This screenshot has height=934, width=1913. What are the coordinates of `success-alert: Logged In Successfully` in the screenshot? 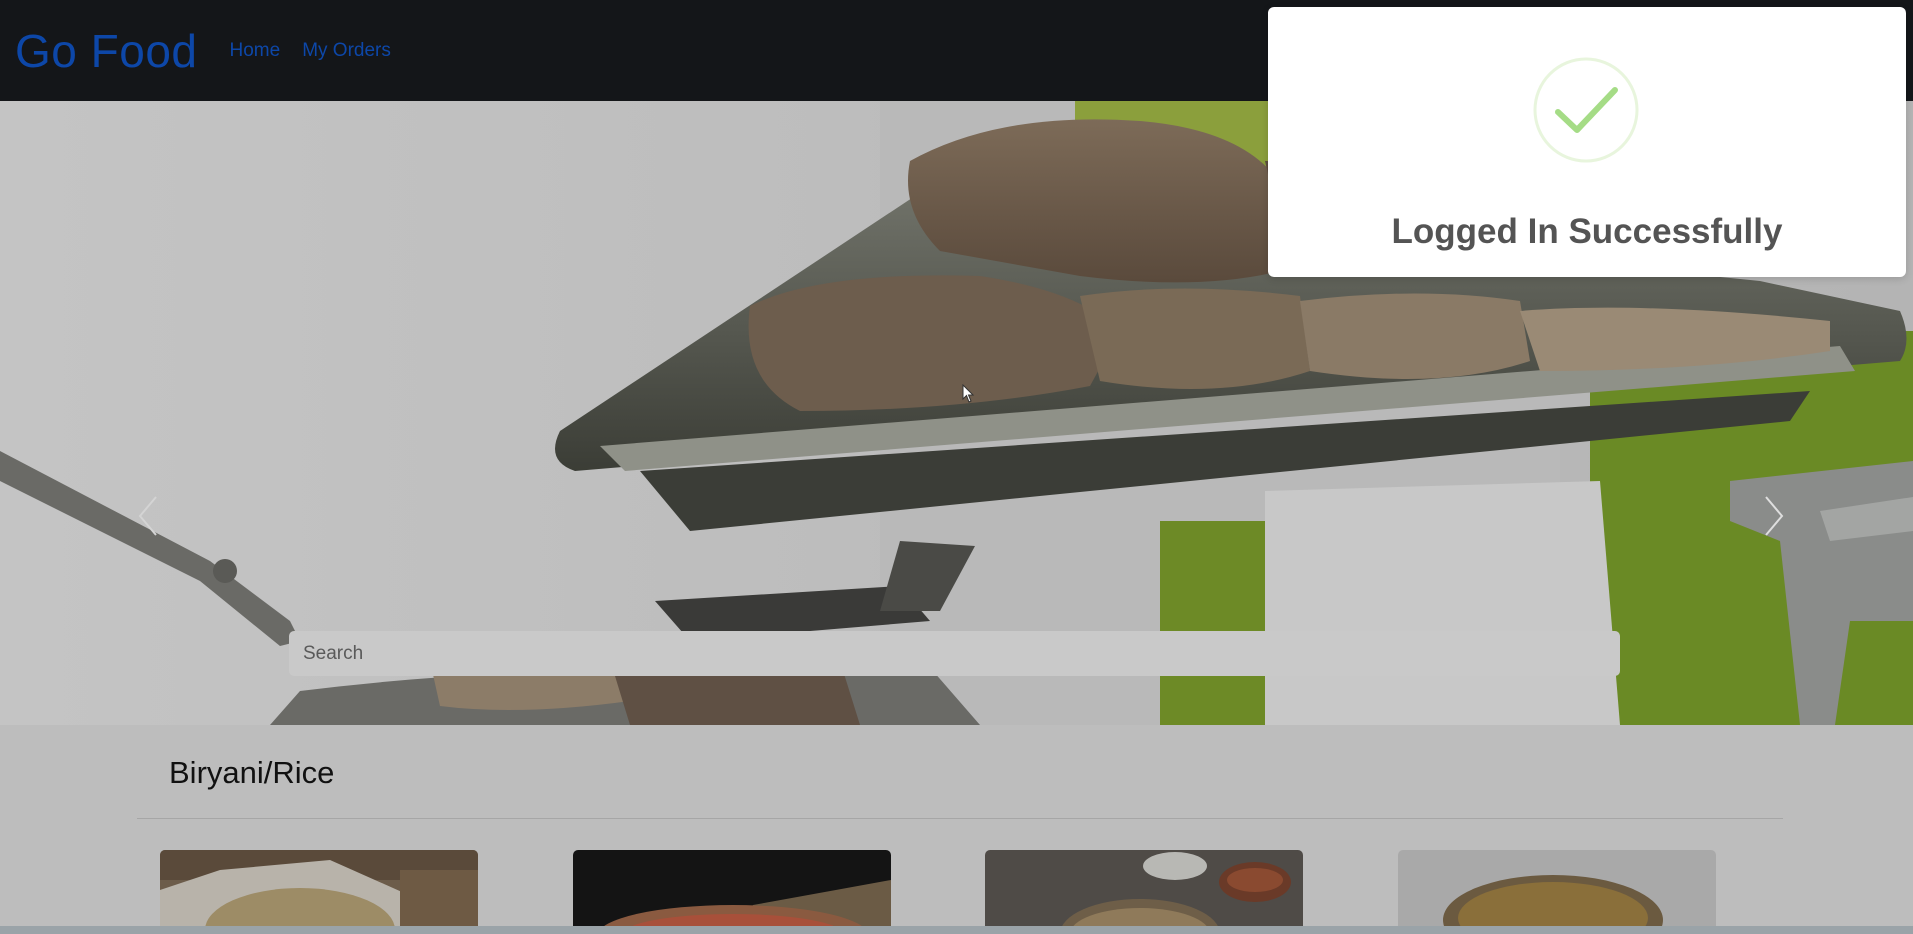 It's located at (1587, 142).